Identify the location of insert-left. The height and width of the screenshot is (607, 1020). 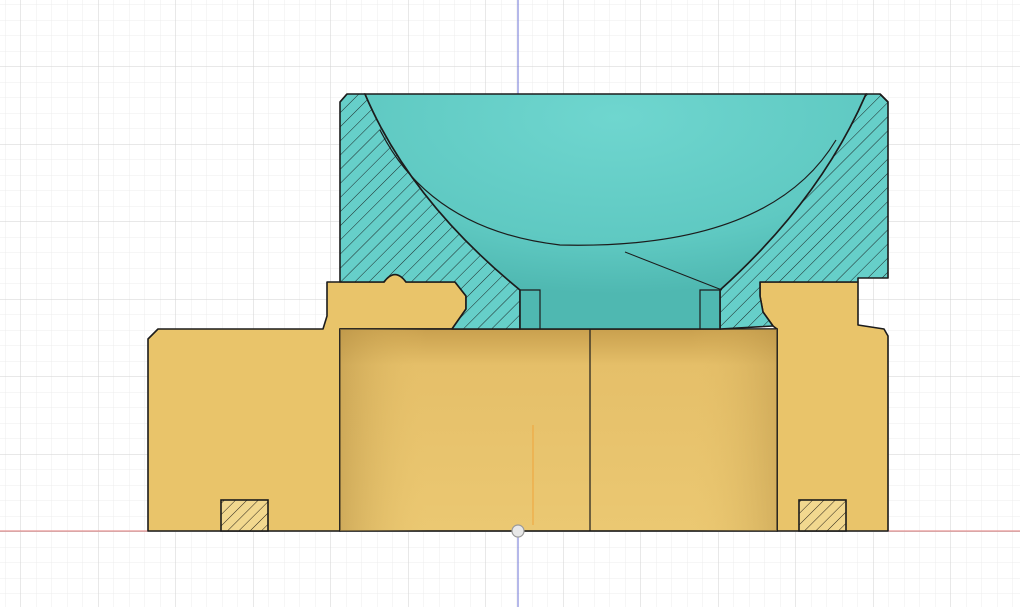
(244, 515).